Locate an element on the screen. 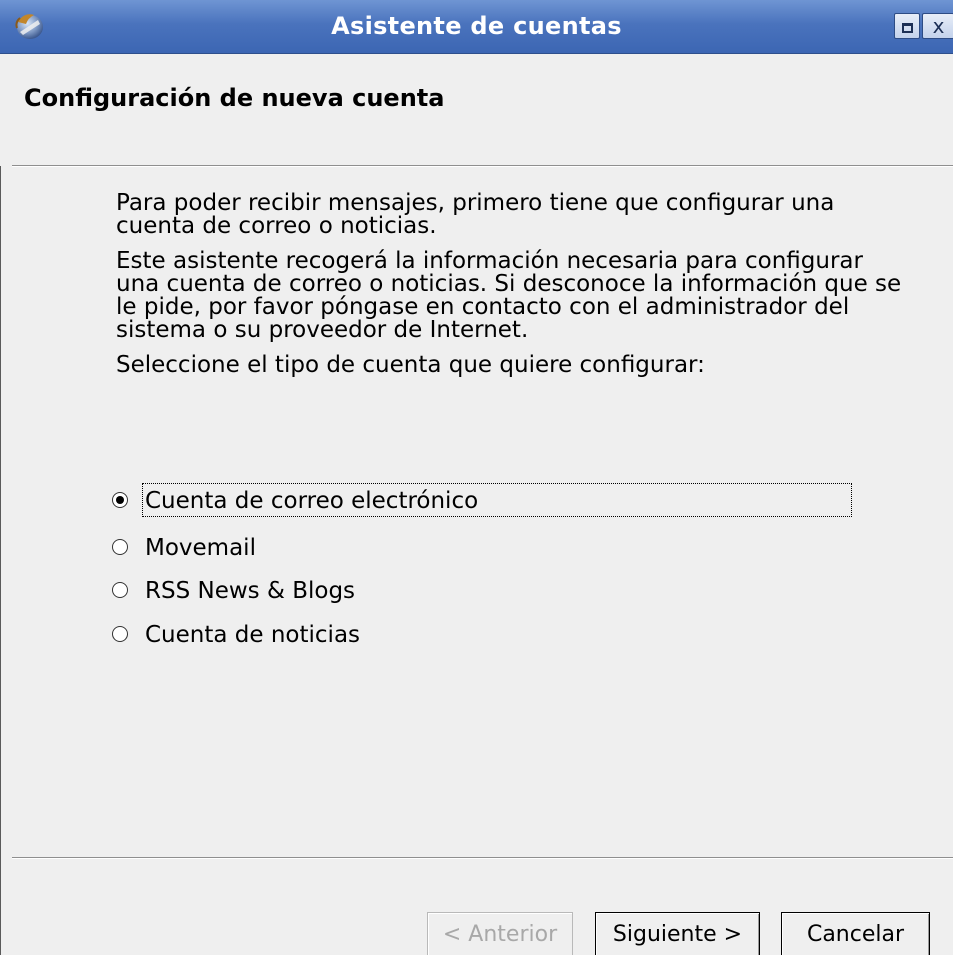 The height and width of the screenshot is (955, 953). window-title: Asistente de cuentas is located at coordinates (476, 26).